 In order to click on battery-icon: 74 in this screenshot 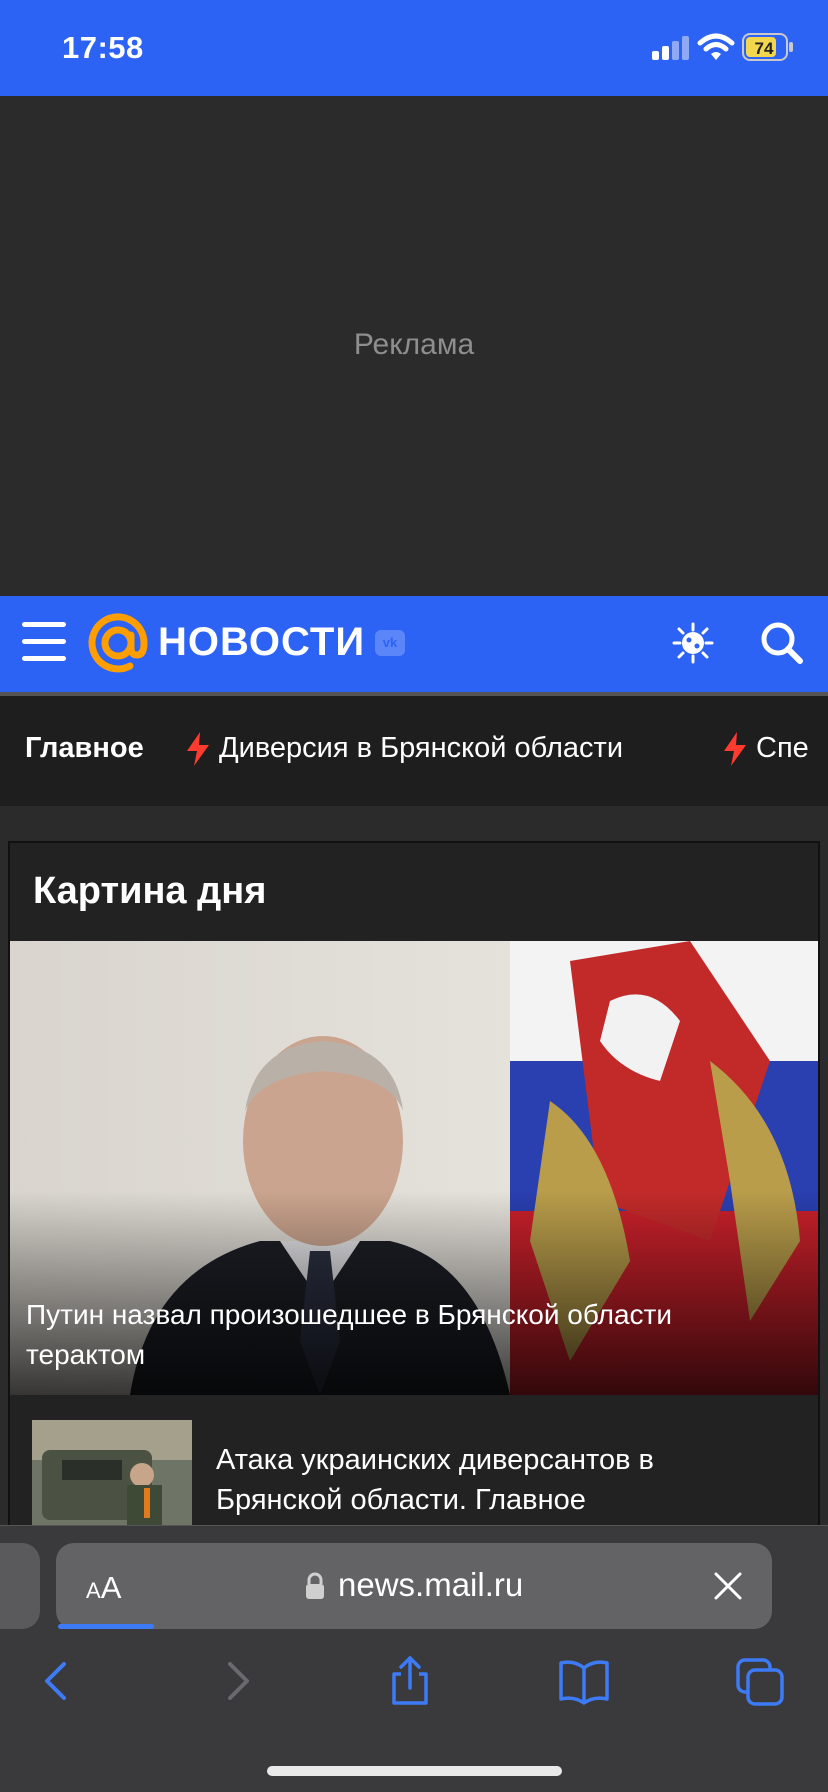, I will do `click(768, 47)`.